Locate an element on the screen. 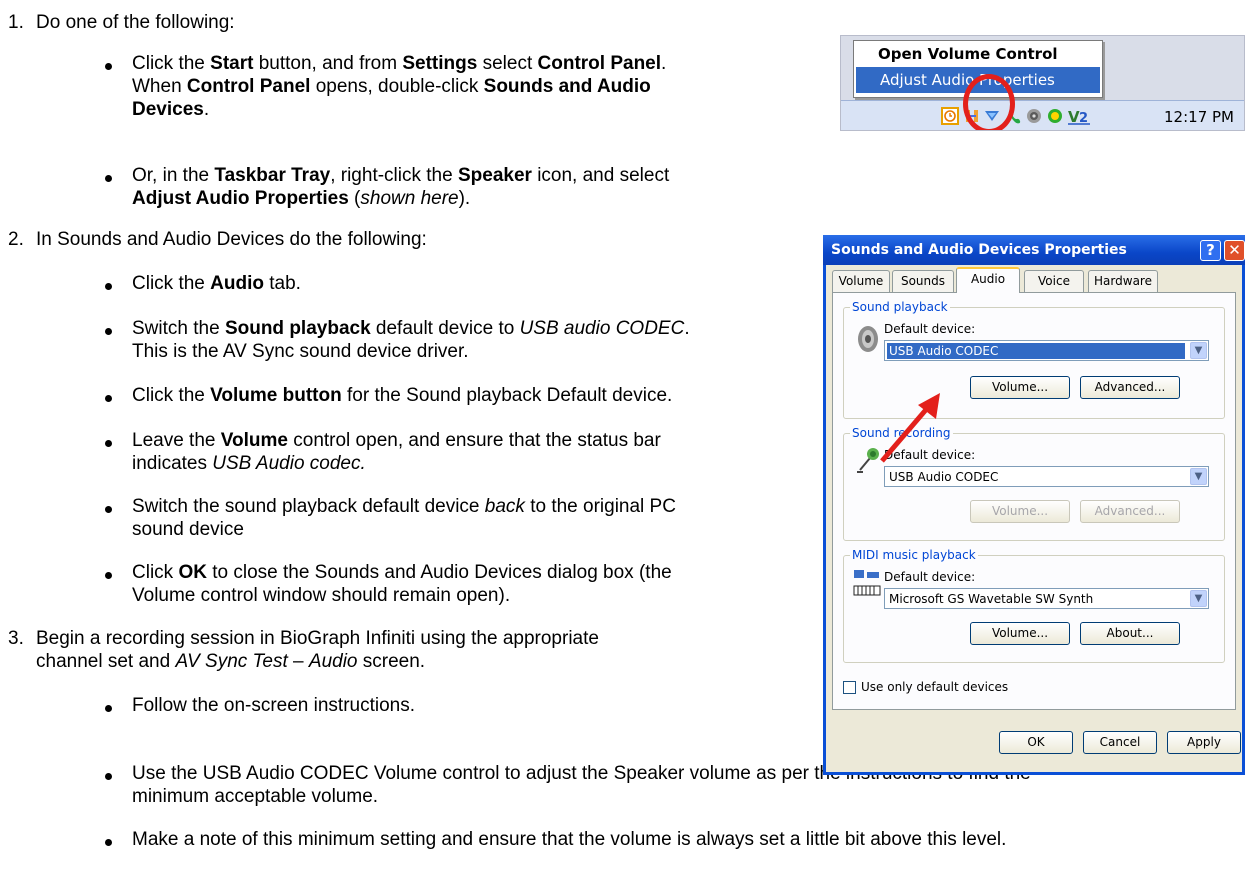  bold-text: Volume button is located at coordinates (276, 395).